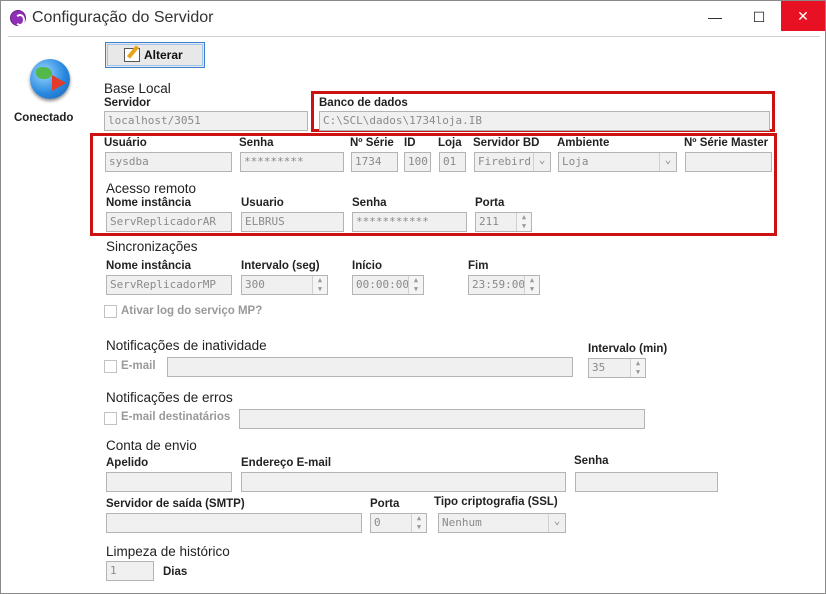 The image size is (826, 594). What do you see at coordinates (151, 188) in the screenshot?
I see `section-acesso-remoto: Acesso remoto` at bounding box center [151, 188].